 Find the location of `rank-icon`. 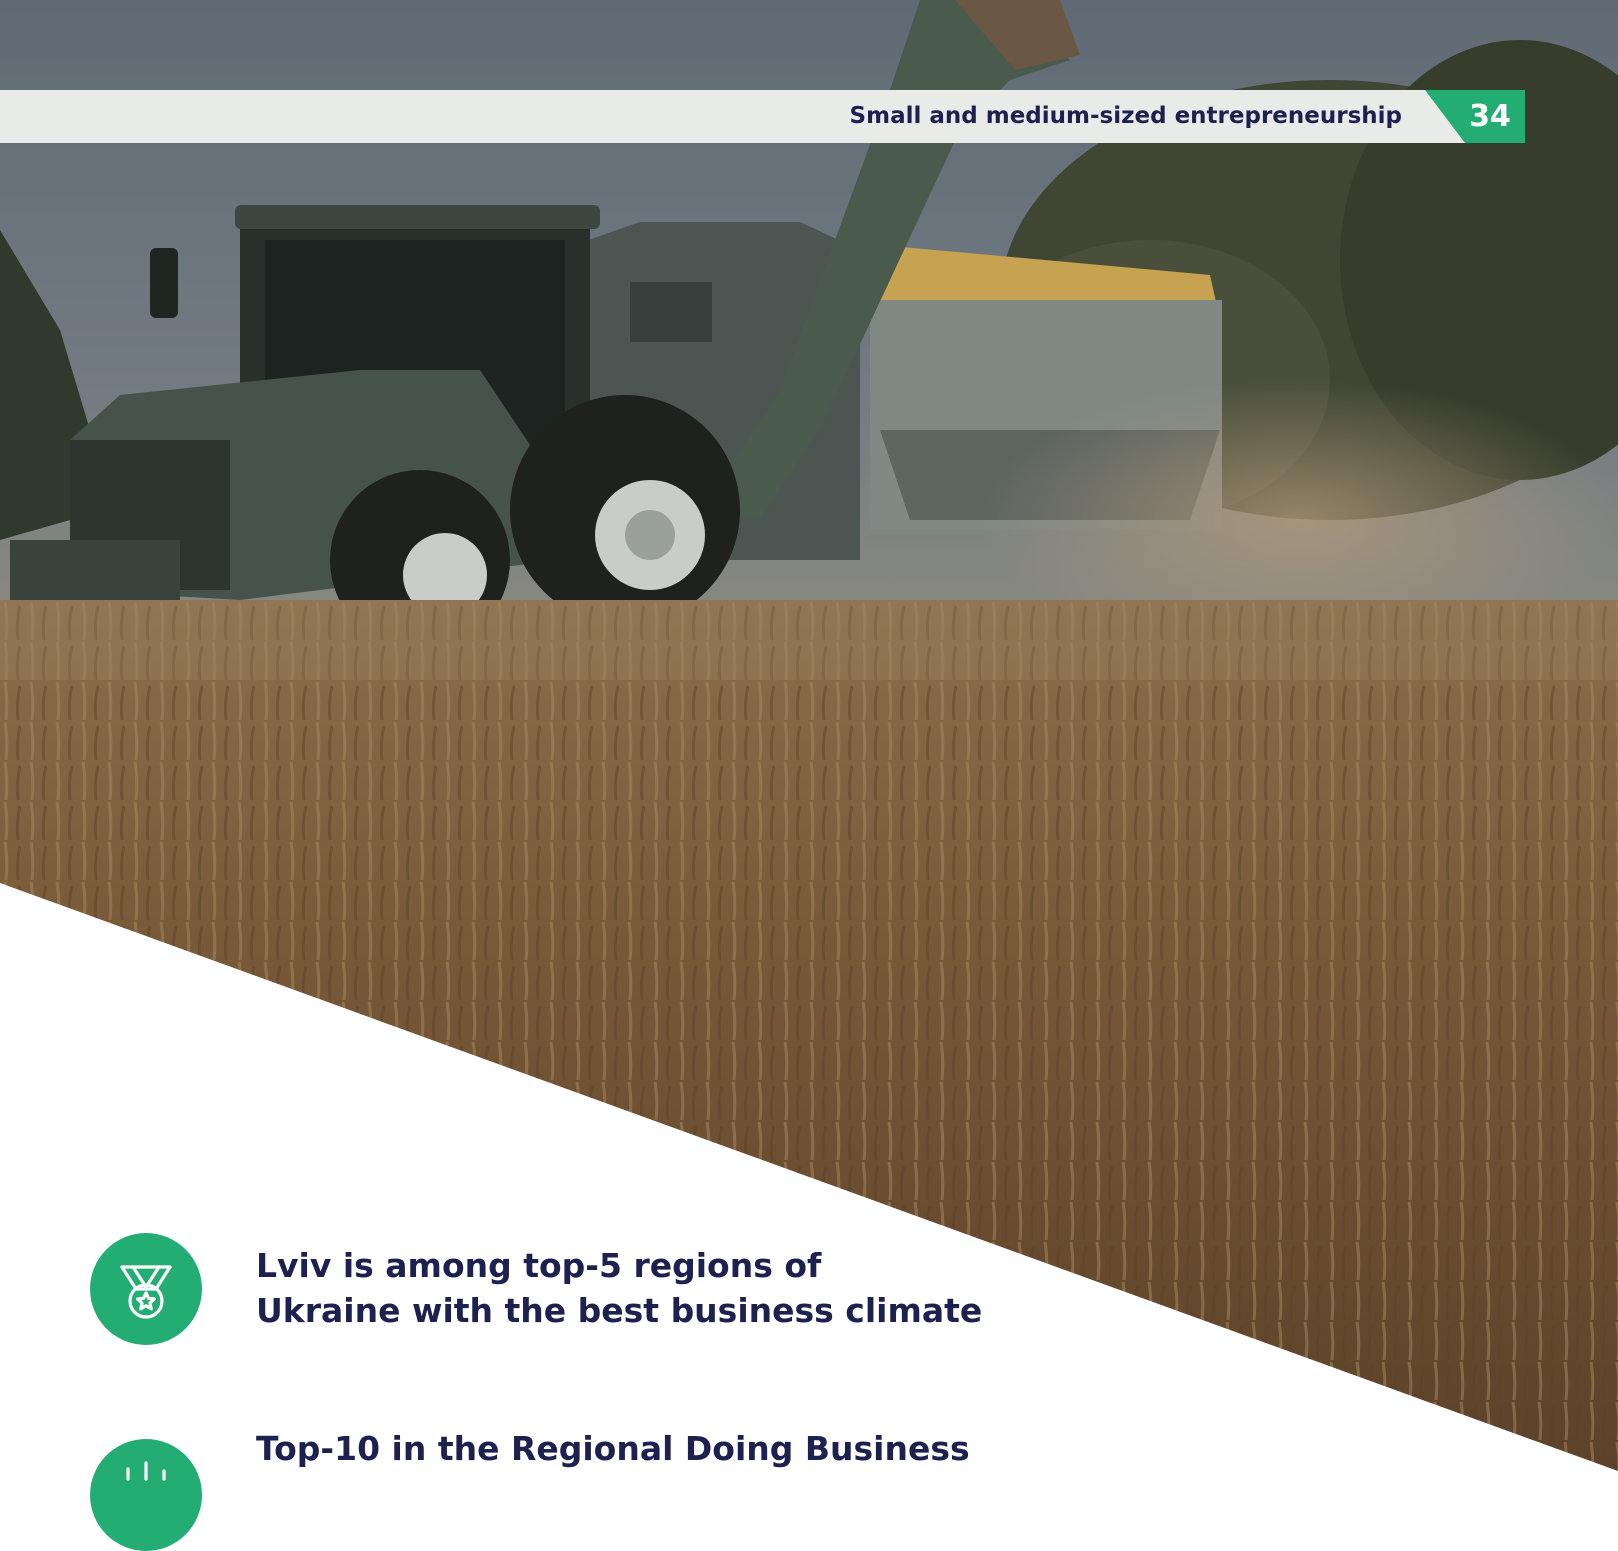

rank-icon is located at coordinates (146, 1495).